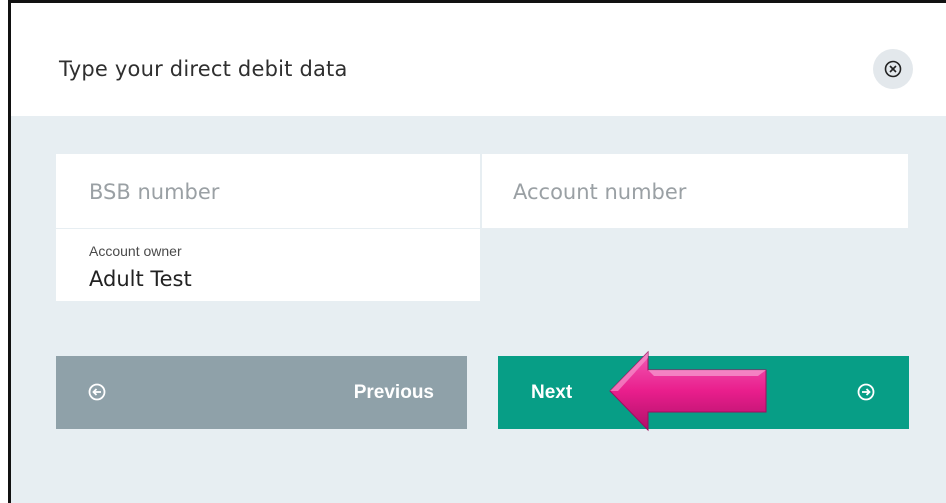 Image resolution: width=946 pixels, height=503 pixels. What do you see at coordinates (688, 391) in the screenshot?
I see `pointer-arrow-icon` at bounding box center [688, 391].